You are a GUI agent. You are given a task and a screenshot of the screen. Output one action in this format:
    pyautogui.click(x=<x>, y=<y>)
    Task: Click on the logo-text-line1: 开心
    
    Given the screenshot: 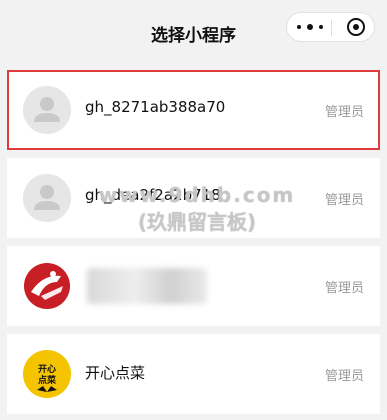 What is the action you would take?
    pyautogui.click(x=47, y=369)
    